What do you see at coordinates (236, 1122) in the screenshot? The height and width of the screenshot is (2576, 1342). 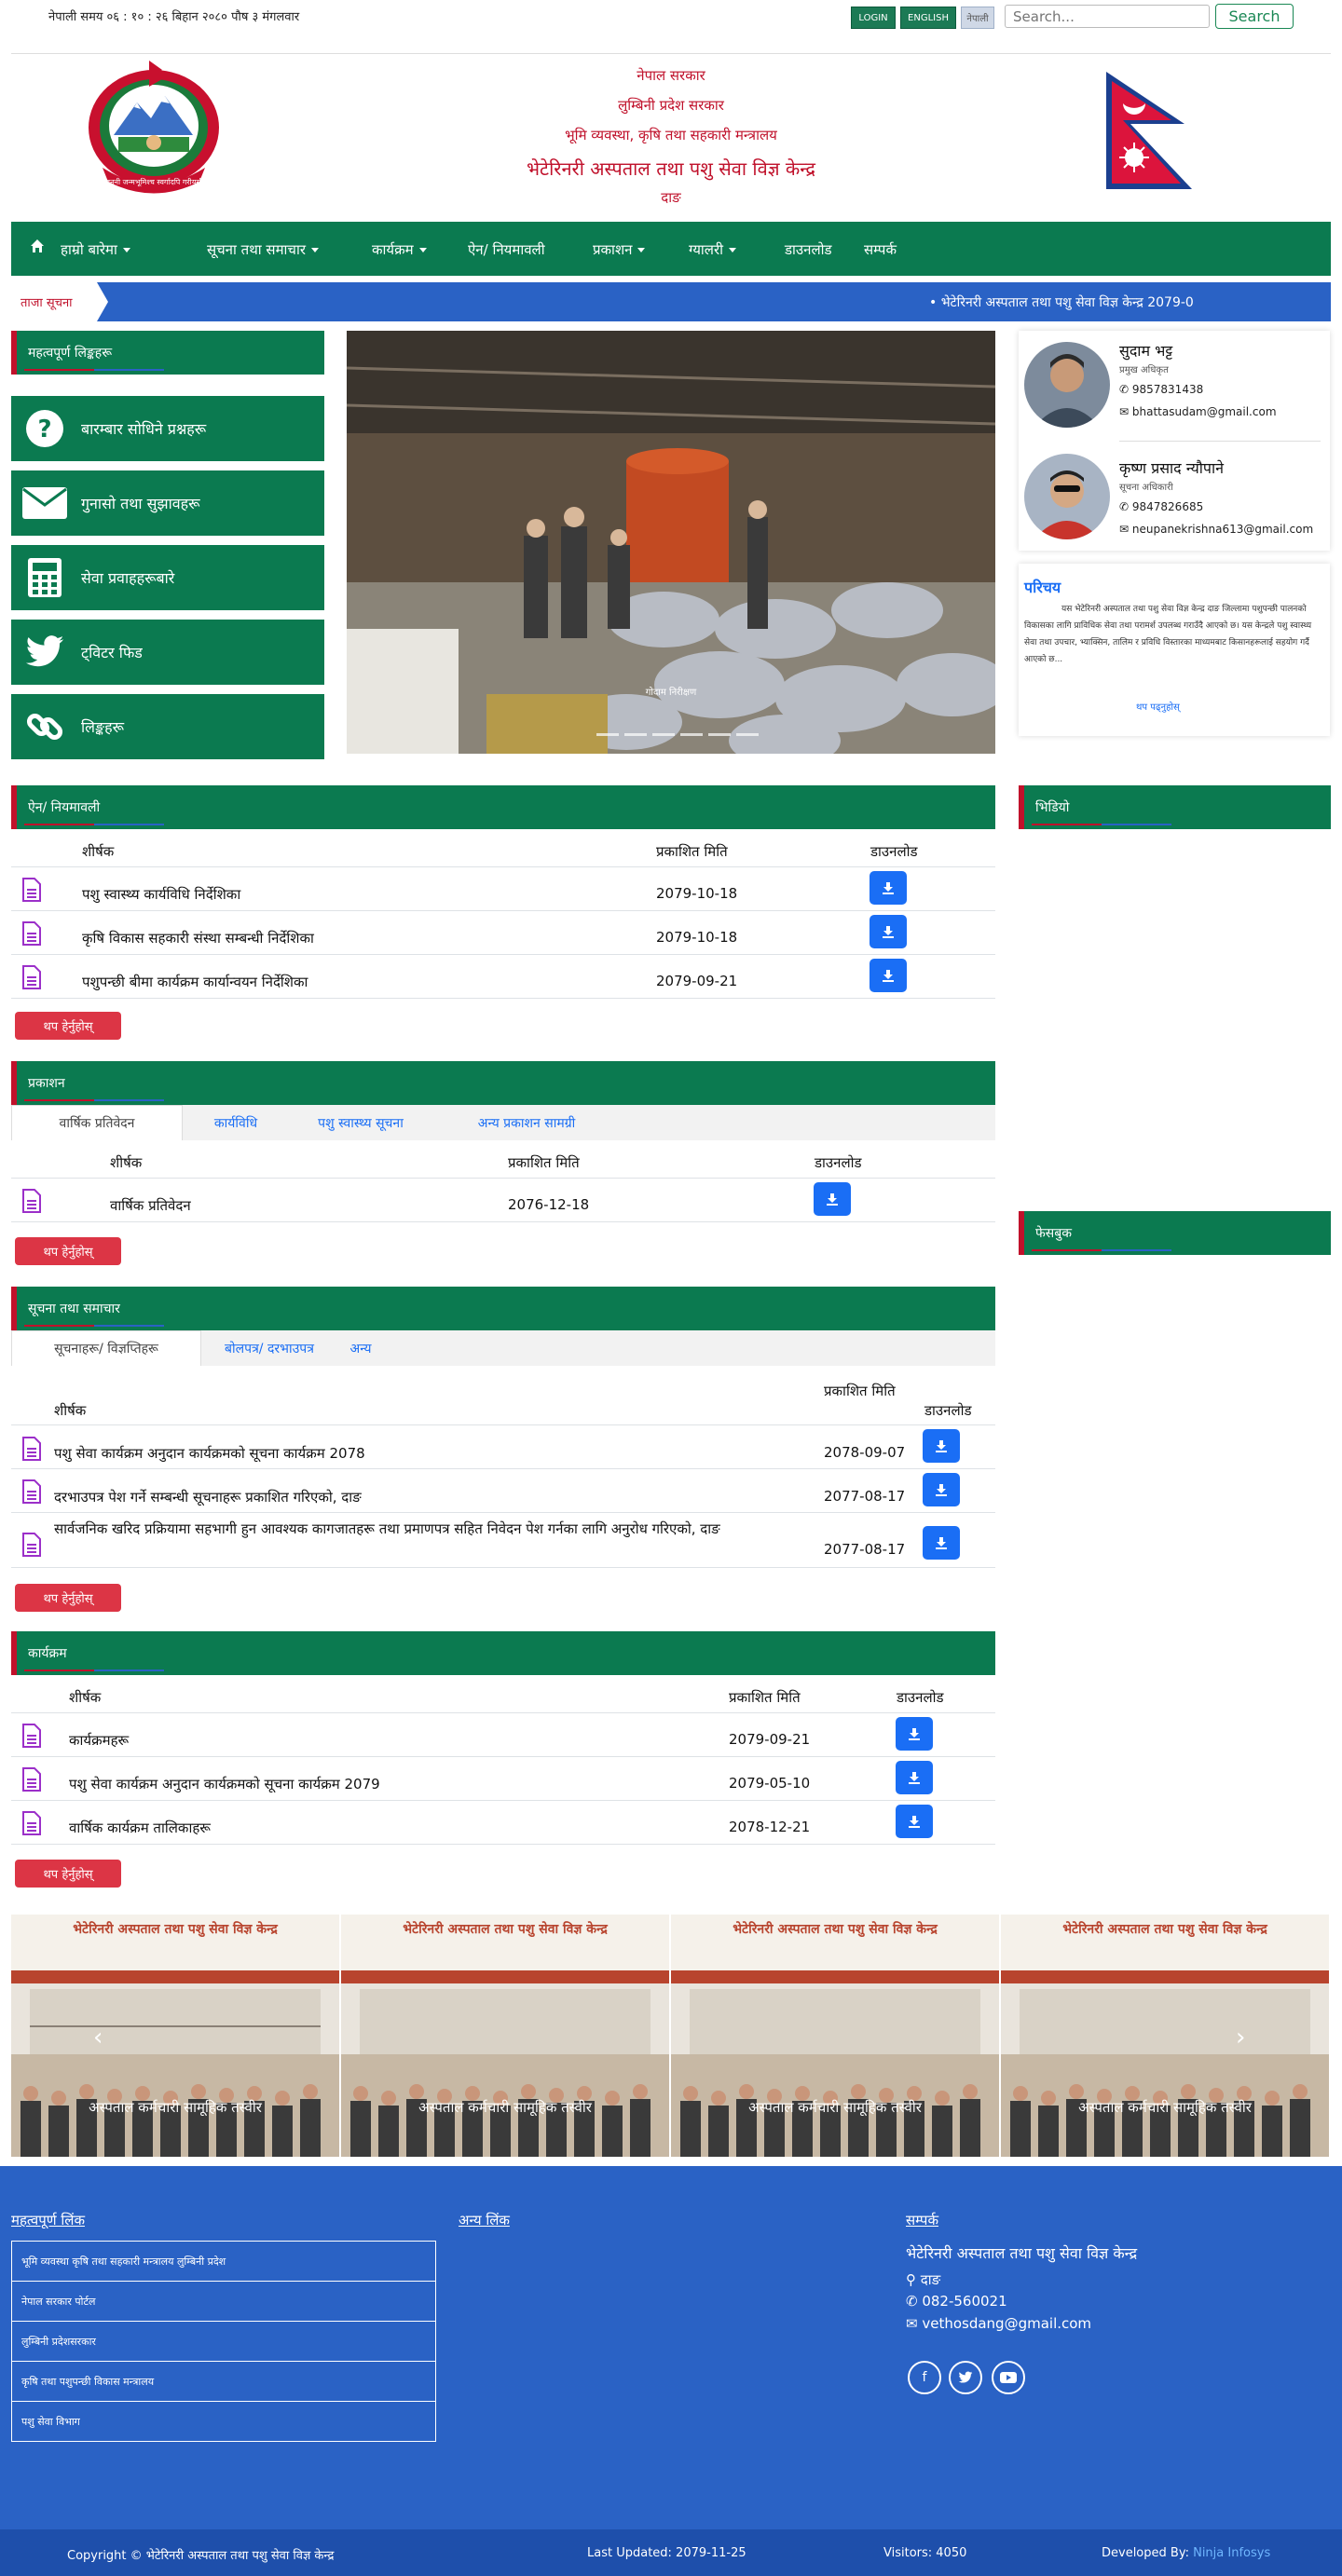 I see `tab-procedures: कार्यविधि` at bounding box center [236, 1122].